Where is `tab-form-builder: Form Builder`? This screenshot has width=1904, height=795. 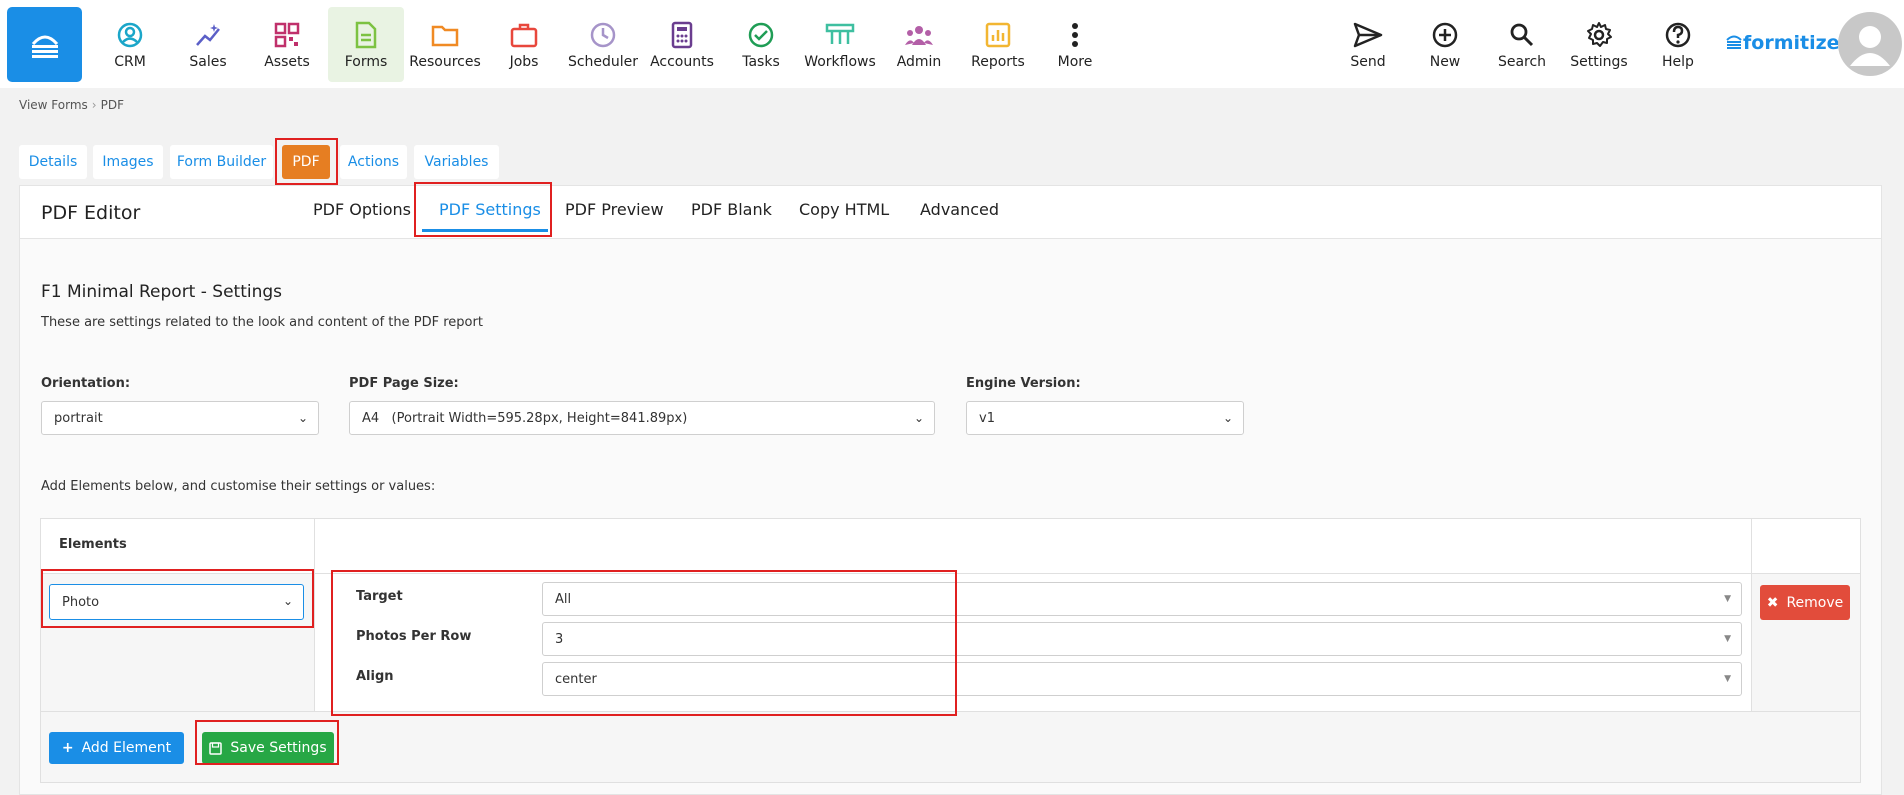 tab-form-builder: Form Builder is located at coordinates (221, 162).